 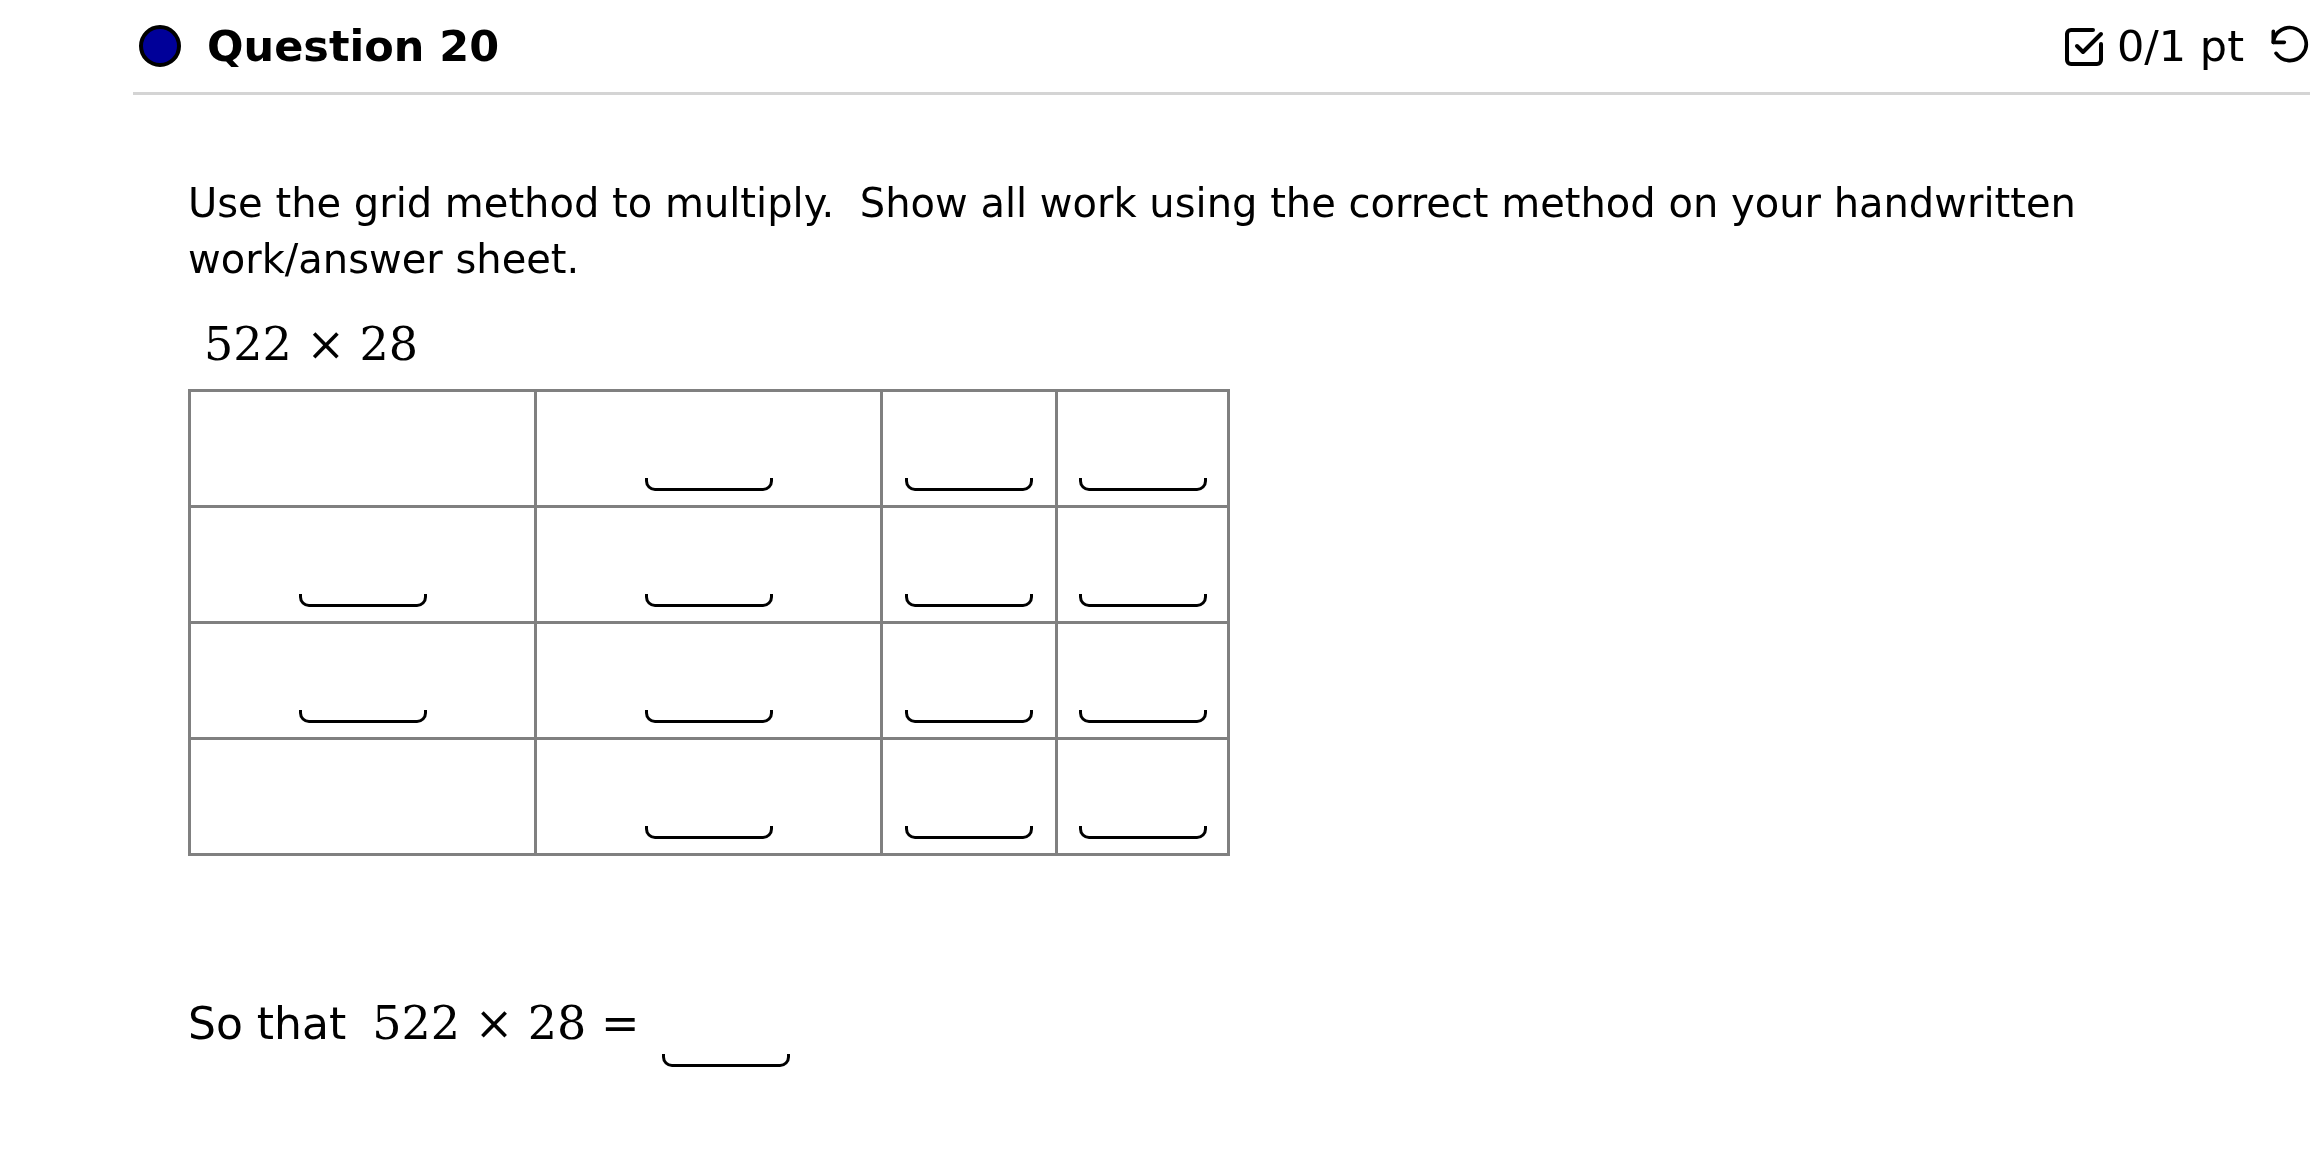 I want to click on score-label: 0/1 pt, so click(x=2180, y=46).